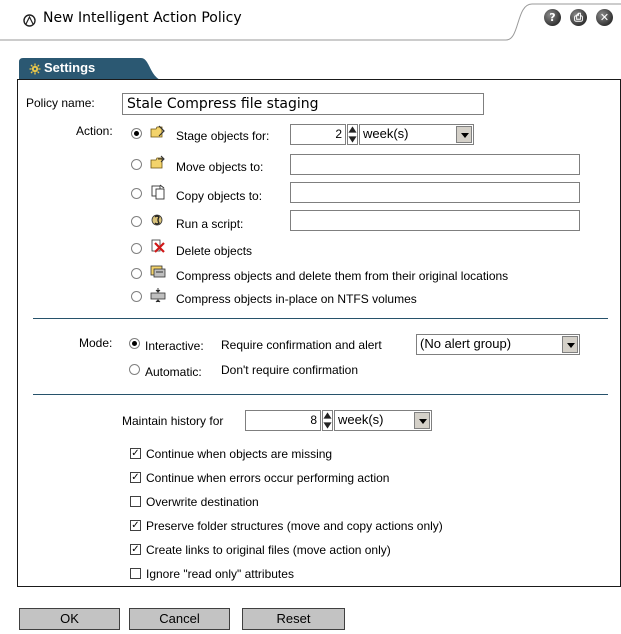 The width and height of the screenshot is (621, 634). I want to click on checkbox-create-links: ✓, so click(135, 549).